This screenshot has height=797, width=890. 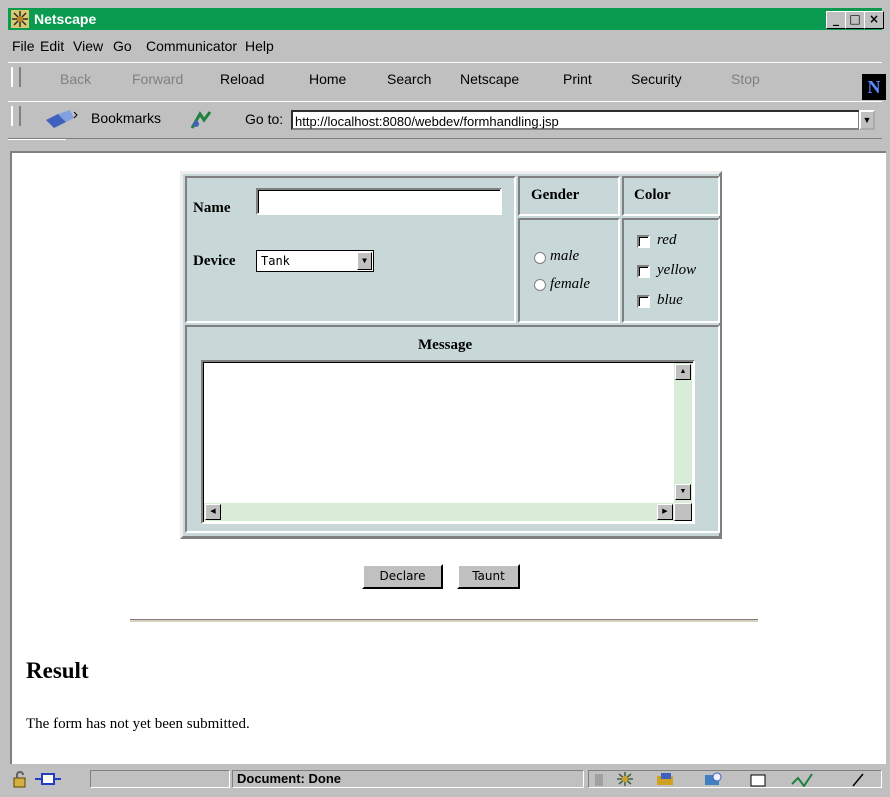 I want to click on netscape-button: Netscape, so click(x=489, y=79).